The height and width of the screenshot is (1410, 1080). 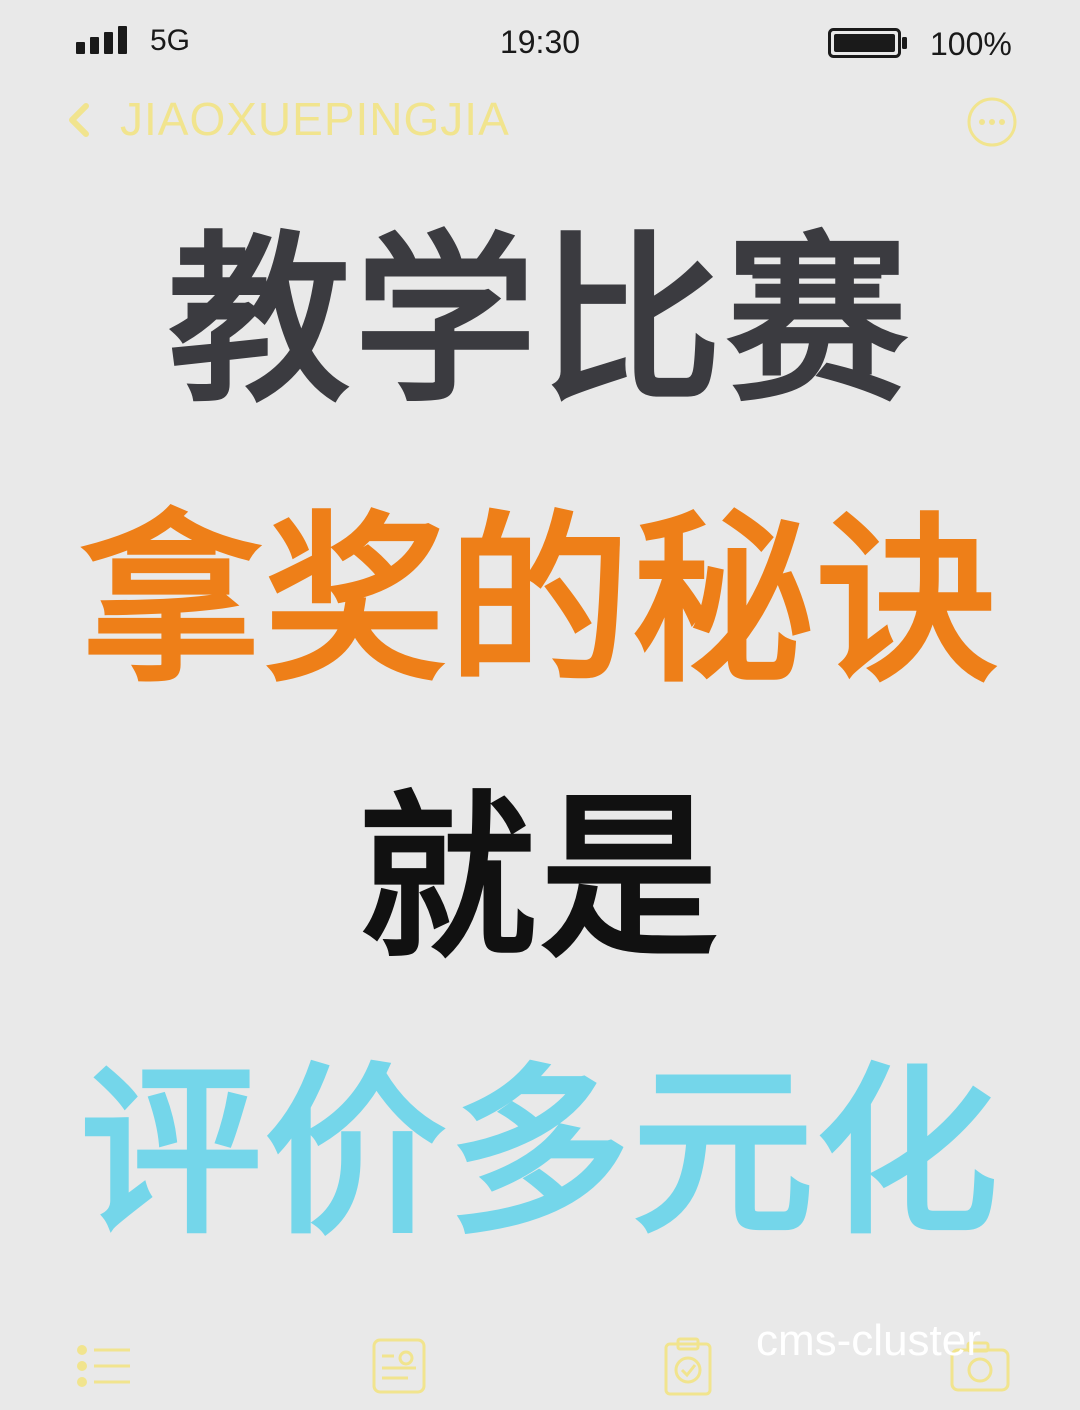 I want to click on clipboard-check-icon, so click(x=688, y=1366).